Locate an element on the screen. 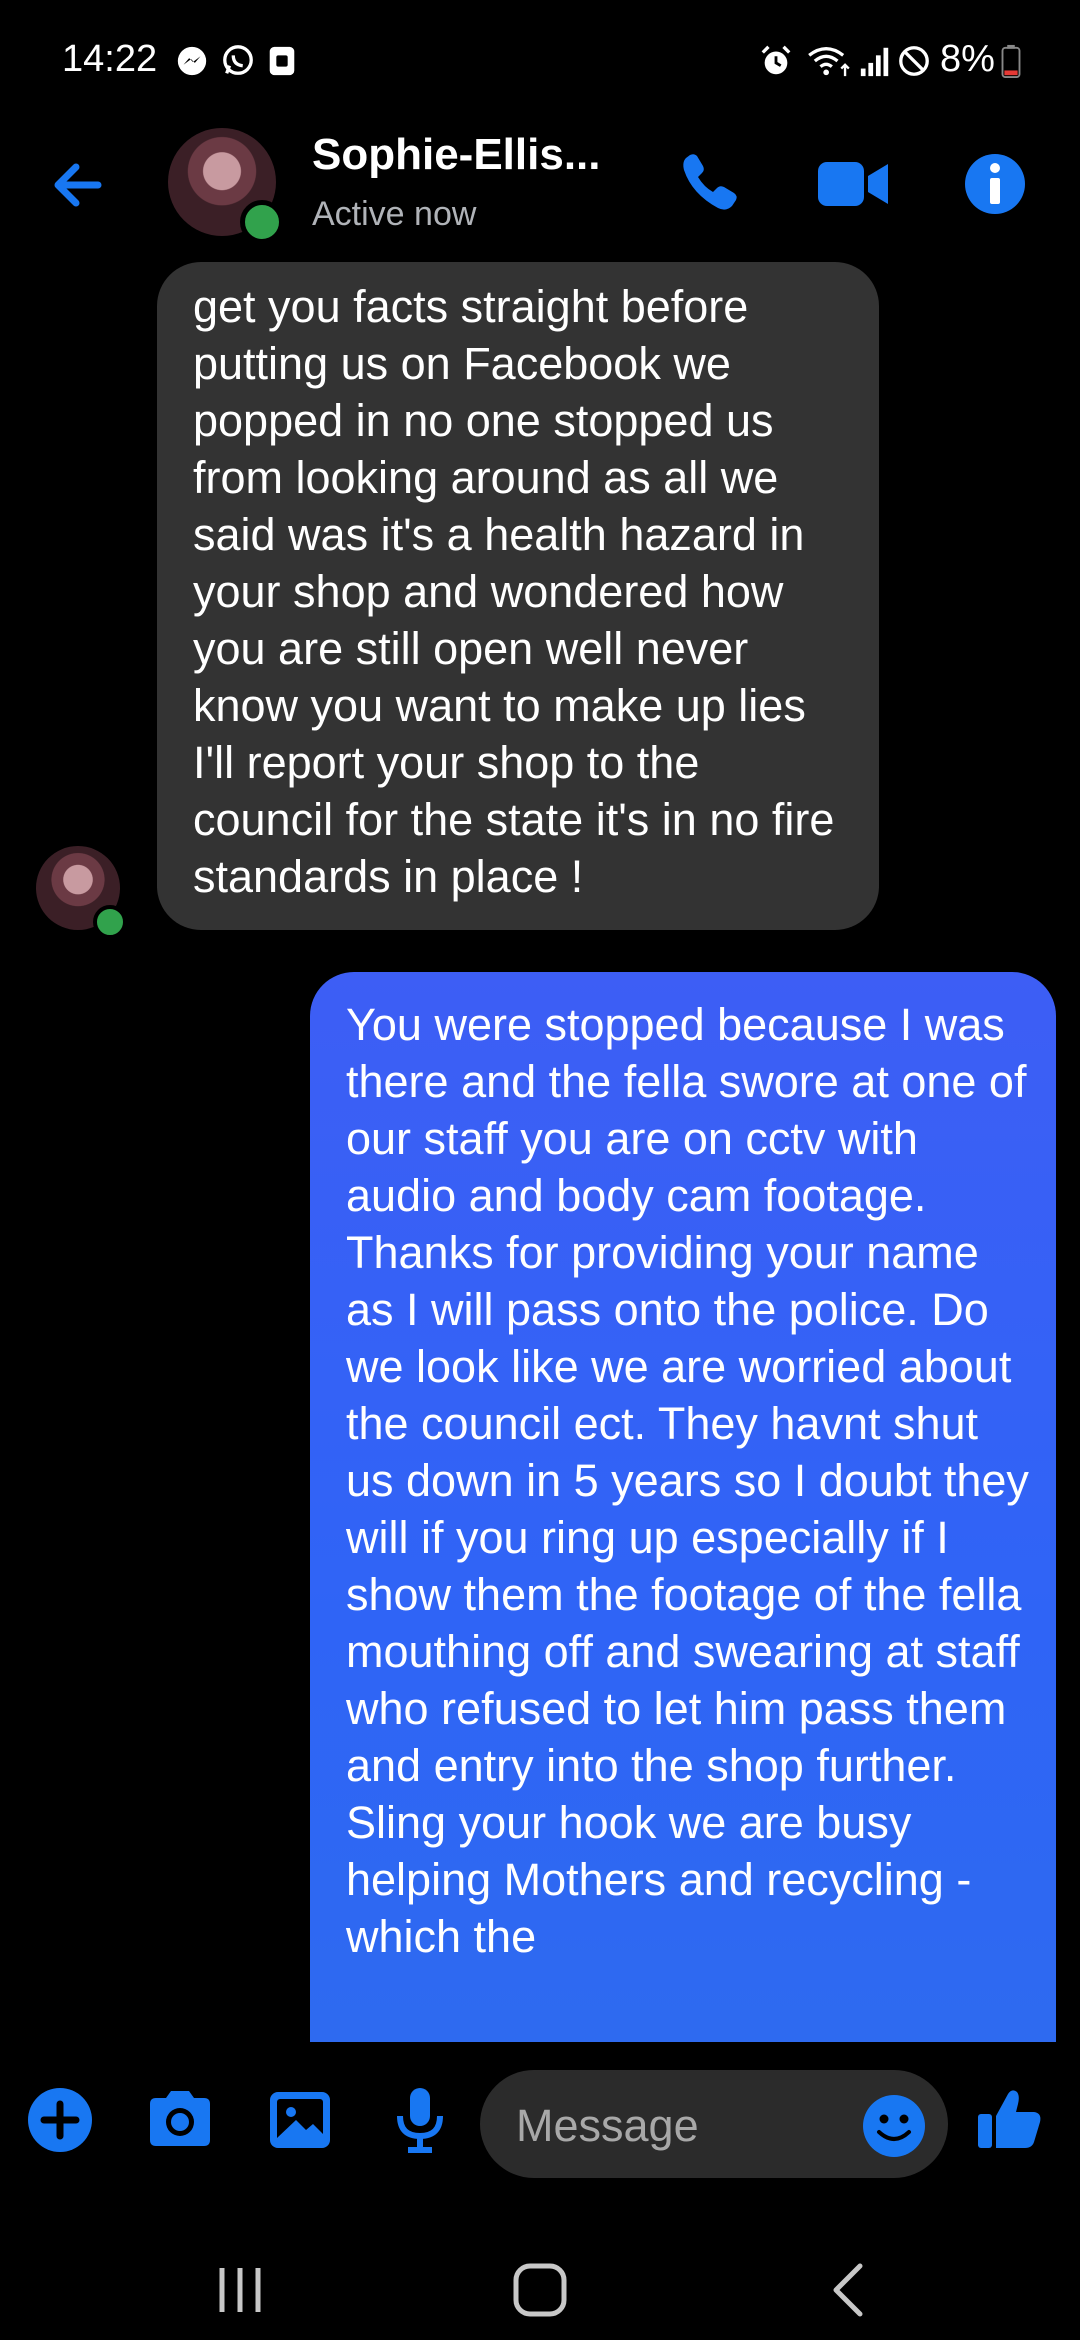  video-call-icon is located at coordinates (854, 184).